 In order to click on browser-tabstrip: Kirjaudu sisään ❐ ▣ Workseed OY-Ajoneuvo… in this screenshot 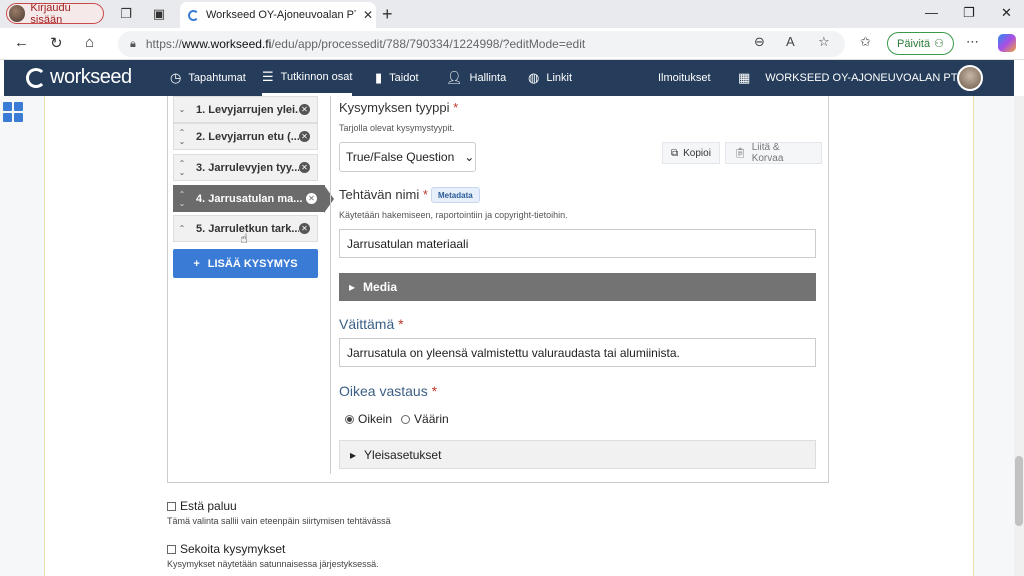, I will do `click(512, 14)`.